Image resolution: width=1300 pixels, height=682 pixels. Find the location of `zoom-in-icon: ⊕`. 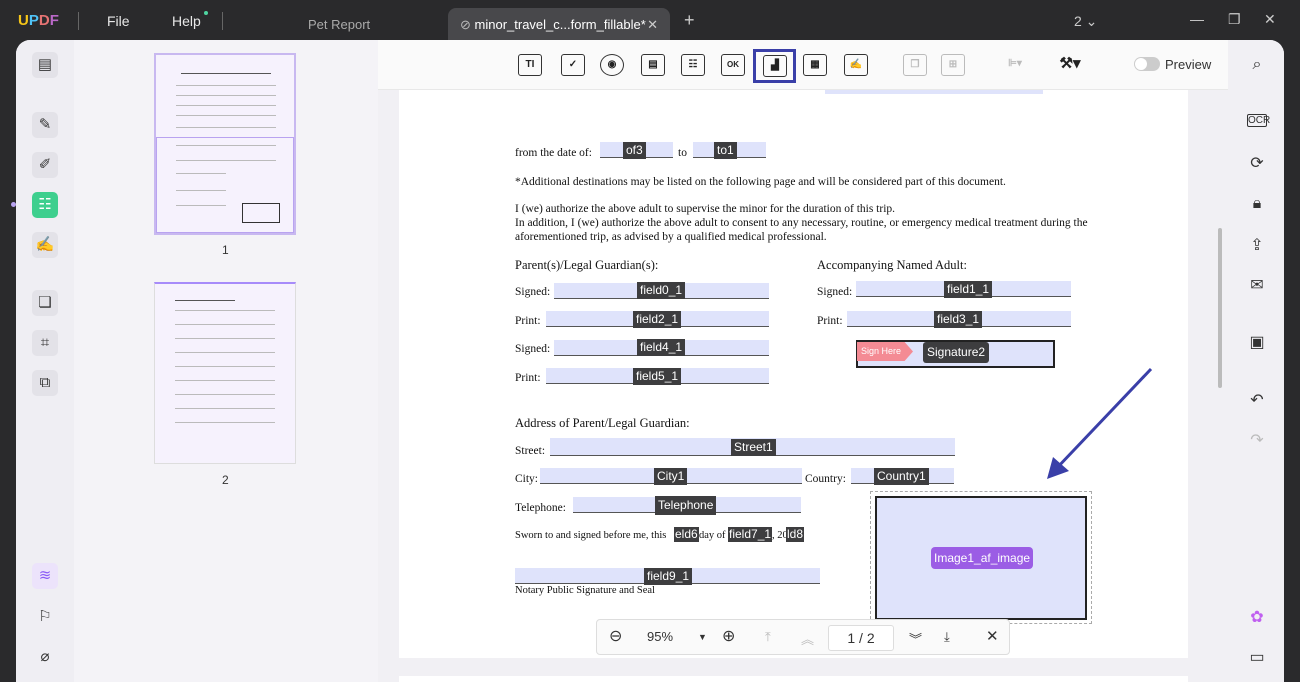

zoom-in-icon: ⊕ is located at coordinates (728, 636).